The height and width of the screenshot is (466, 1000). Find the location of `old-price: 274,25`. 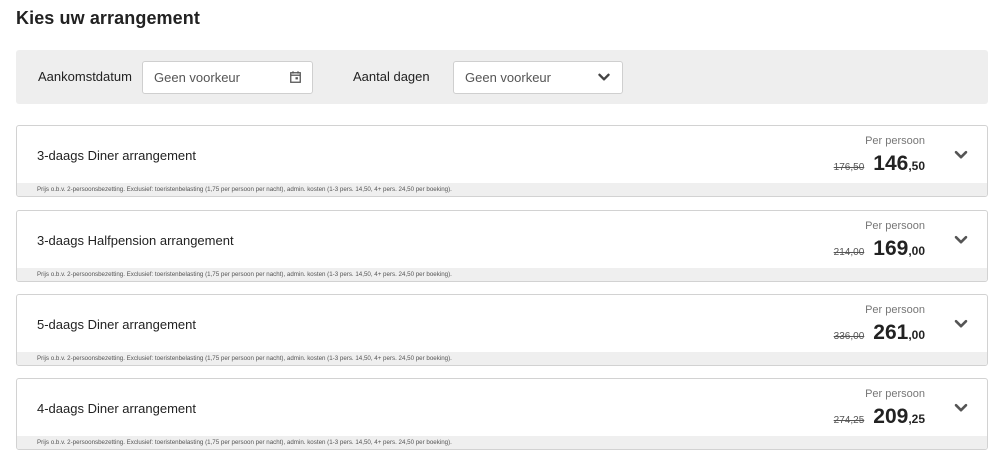

old-price: 274,25 is located at coordinates (849, 420).